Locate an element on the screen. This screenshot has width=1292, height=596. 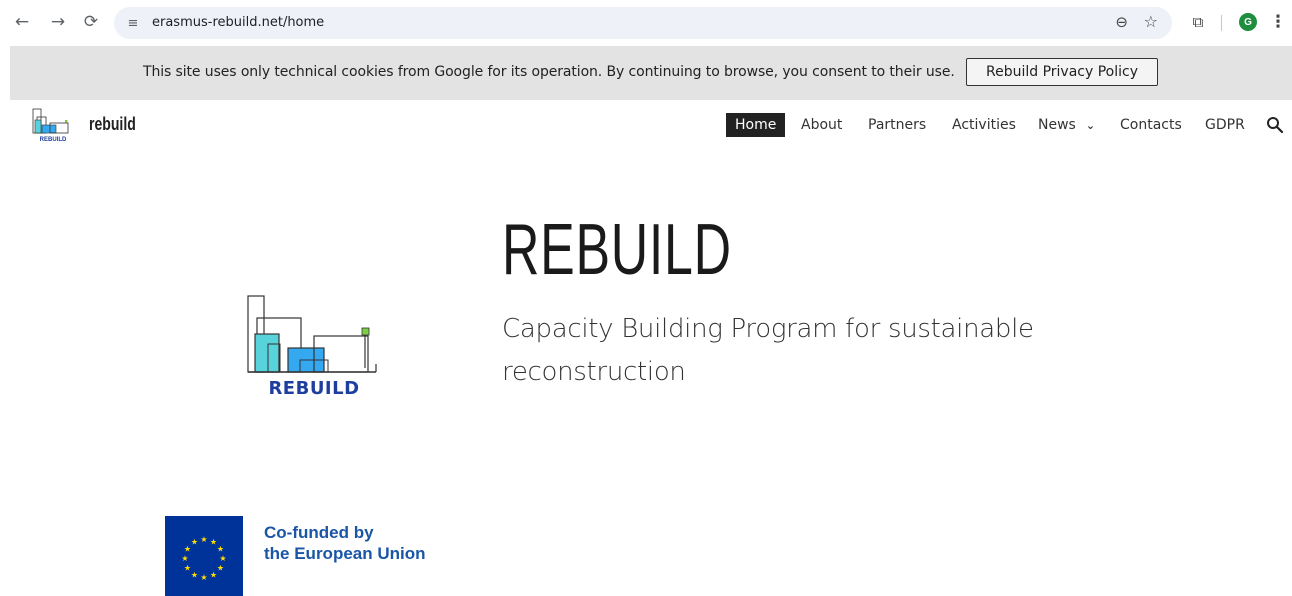
hero-logo-text: REBUILD is located at coordinates (313, 388).